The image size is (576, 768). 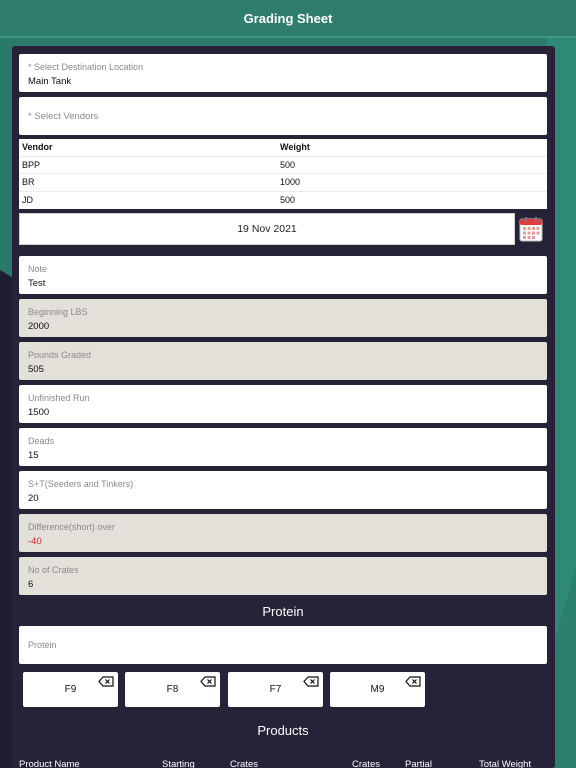 What do you see at coordinates (283, 490) in the screenshot?
I see `seeders-tinkers-field: S+T(Seeders and Tinkers) 20` at bounding box center [283, 490].